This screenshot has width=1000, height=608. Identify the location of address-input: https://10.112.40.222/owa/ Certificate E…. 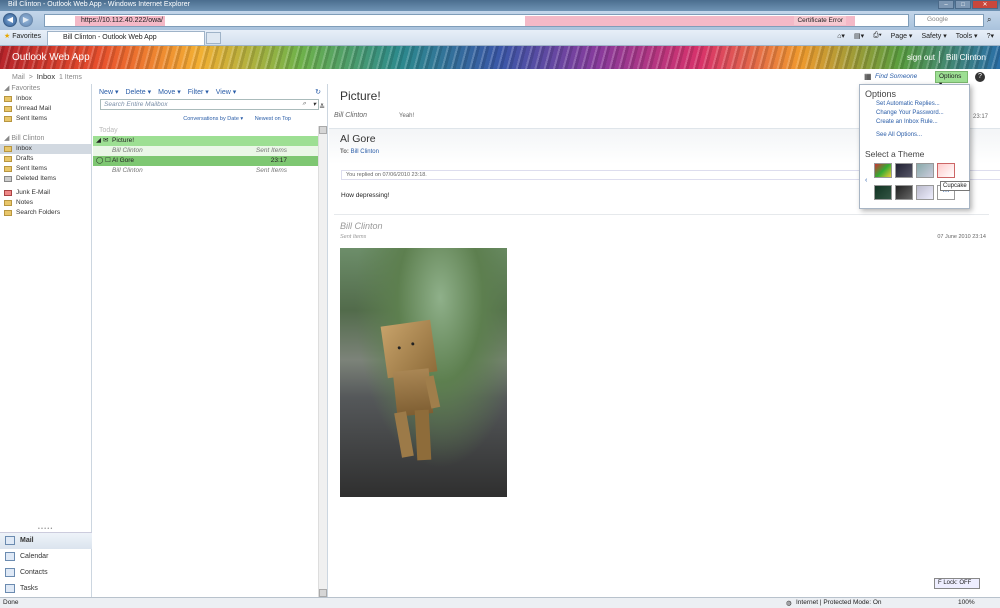
(476, 20).